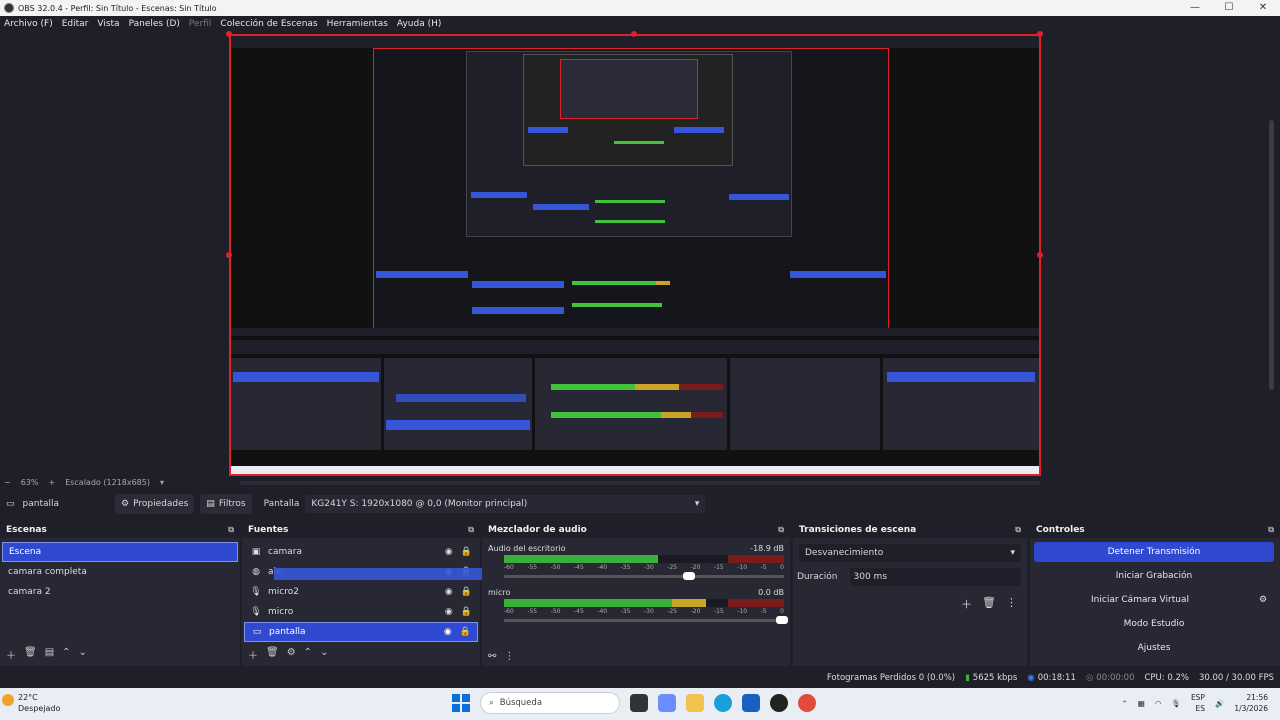  What do you see at coordinates (779, 703) in the screenshot?
I see `obs-icon` at bounding box center [779, 703].